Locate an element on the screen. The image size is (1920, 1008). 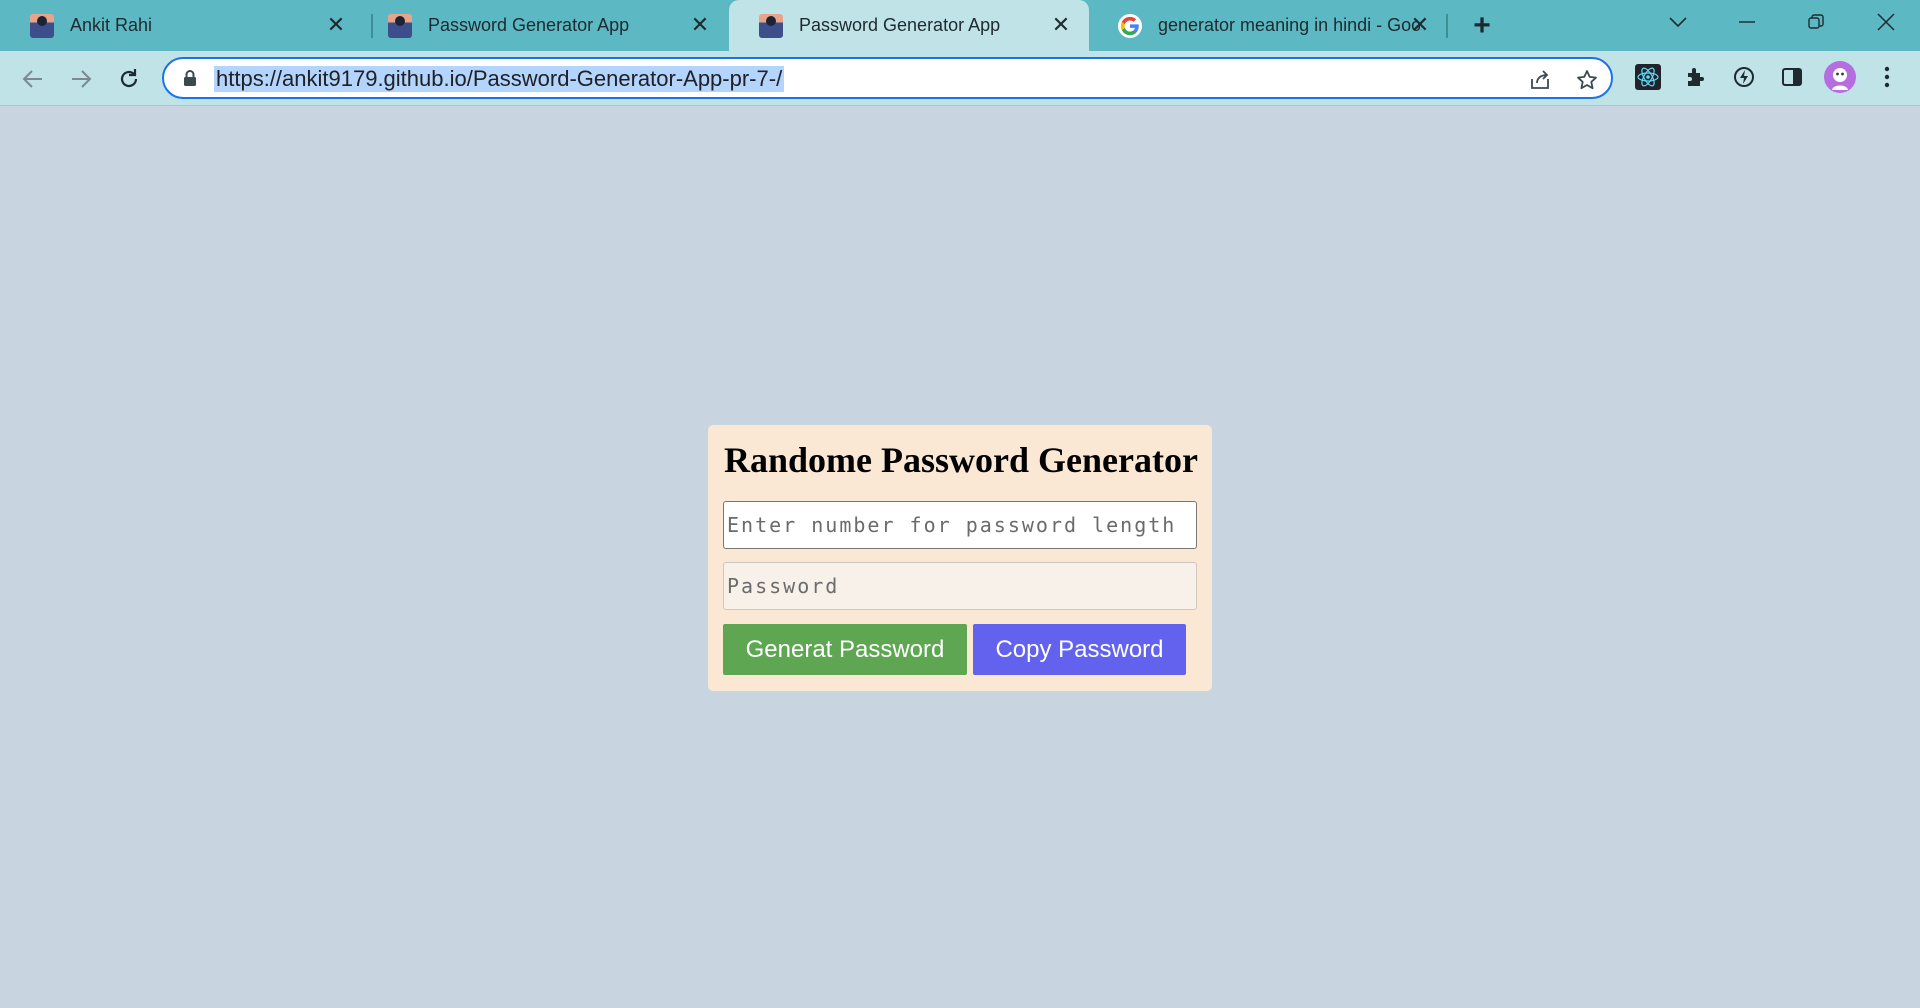
profile-avatar is located at coordinates (1840, 77).